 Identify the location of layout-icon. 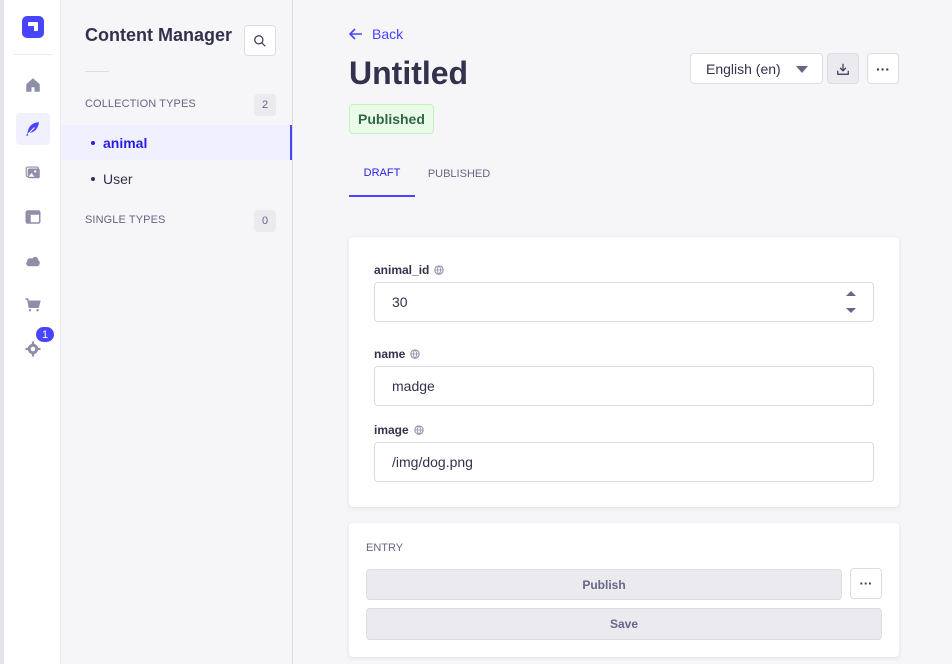
(33, 217).